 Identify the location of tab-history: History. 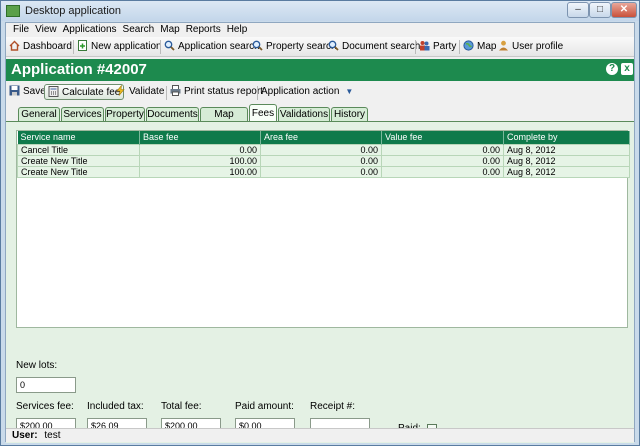
(349, 114).